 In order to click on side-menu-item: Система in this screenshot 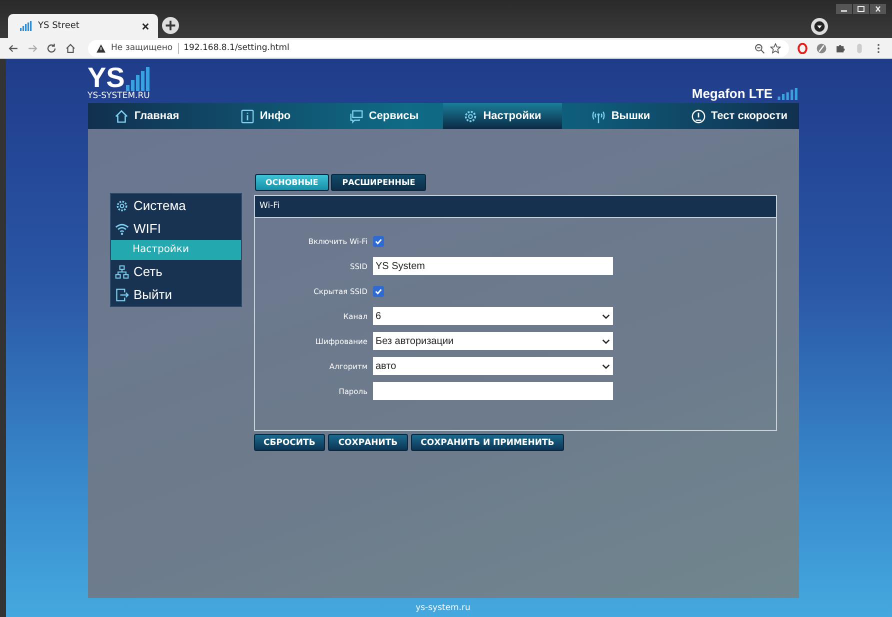, I will do `click(175, 205)`.